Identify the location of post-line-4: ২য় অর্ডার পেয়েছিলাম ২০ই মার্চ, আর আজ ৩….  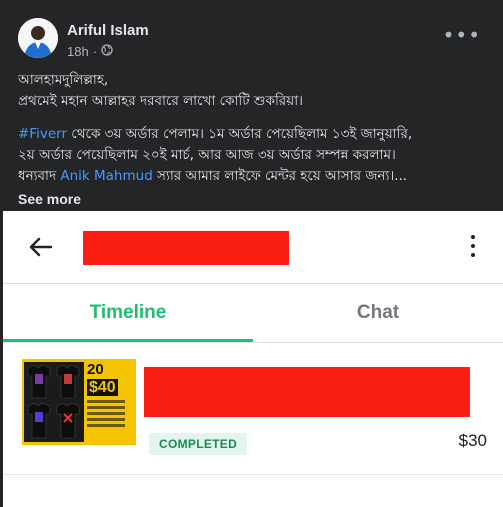
(207, 155).